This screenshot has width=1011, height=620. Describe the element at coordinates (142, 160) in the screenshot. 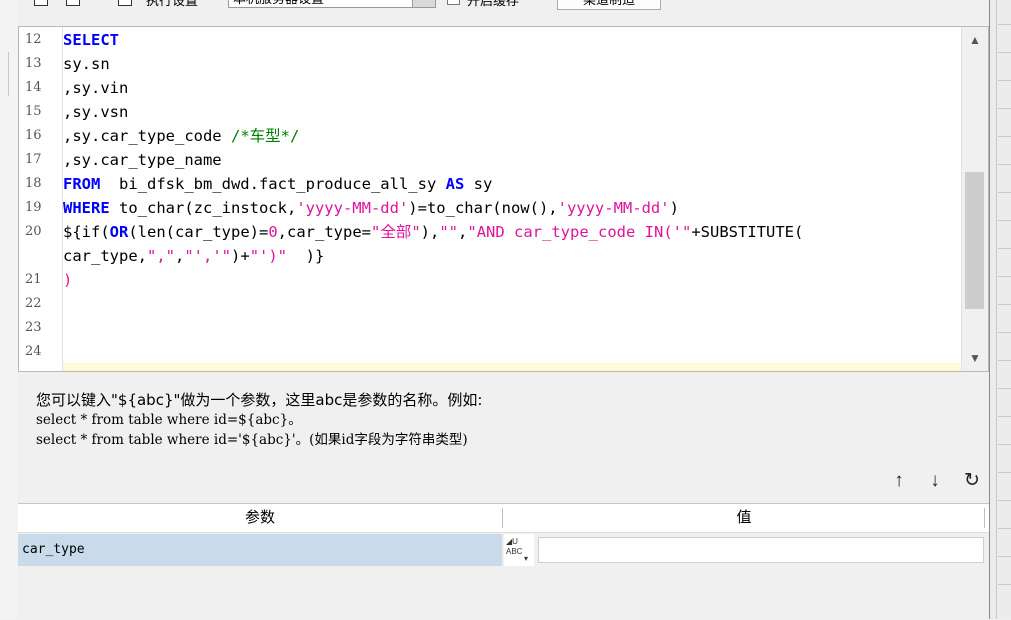

I see `code-line: ,sy.car_type_name` at that location.